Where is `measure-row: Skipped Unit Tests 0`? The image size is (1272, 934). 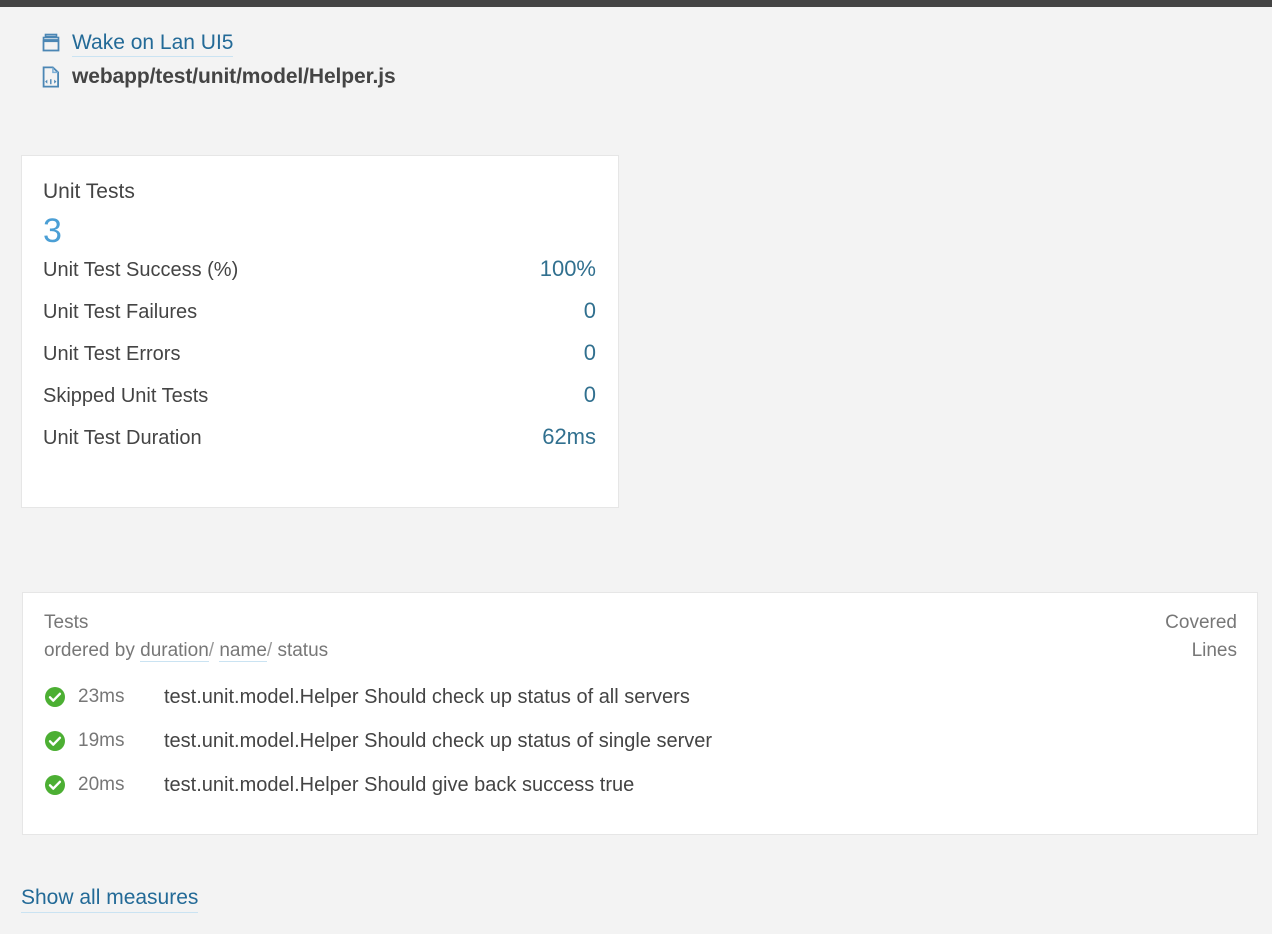
measure-row: Skipped Unit Tests 0 is located at coordinates (319, 403).